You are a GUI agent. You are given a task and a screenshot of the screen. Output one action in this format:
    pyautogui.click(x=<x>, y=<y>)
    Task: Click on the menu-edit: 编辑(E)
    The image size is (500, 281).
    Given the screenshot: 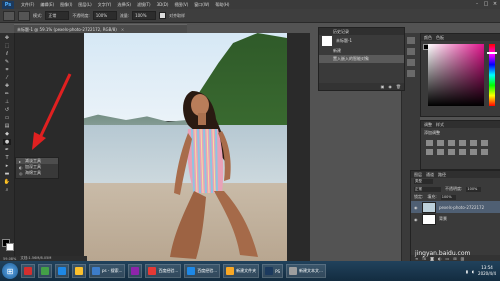 What is the action you would take?
    pyautogui.click(x=47, y=5)
    